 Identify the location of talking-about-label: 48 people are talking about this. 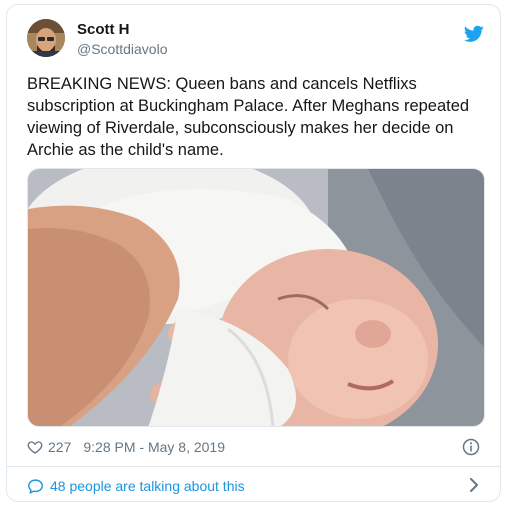
(147, 486).